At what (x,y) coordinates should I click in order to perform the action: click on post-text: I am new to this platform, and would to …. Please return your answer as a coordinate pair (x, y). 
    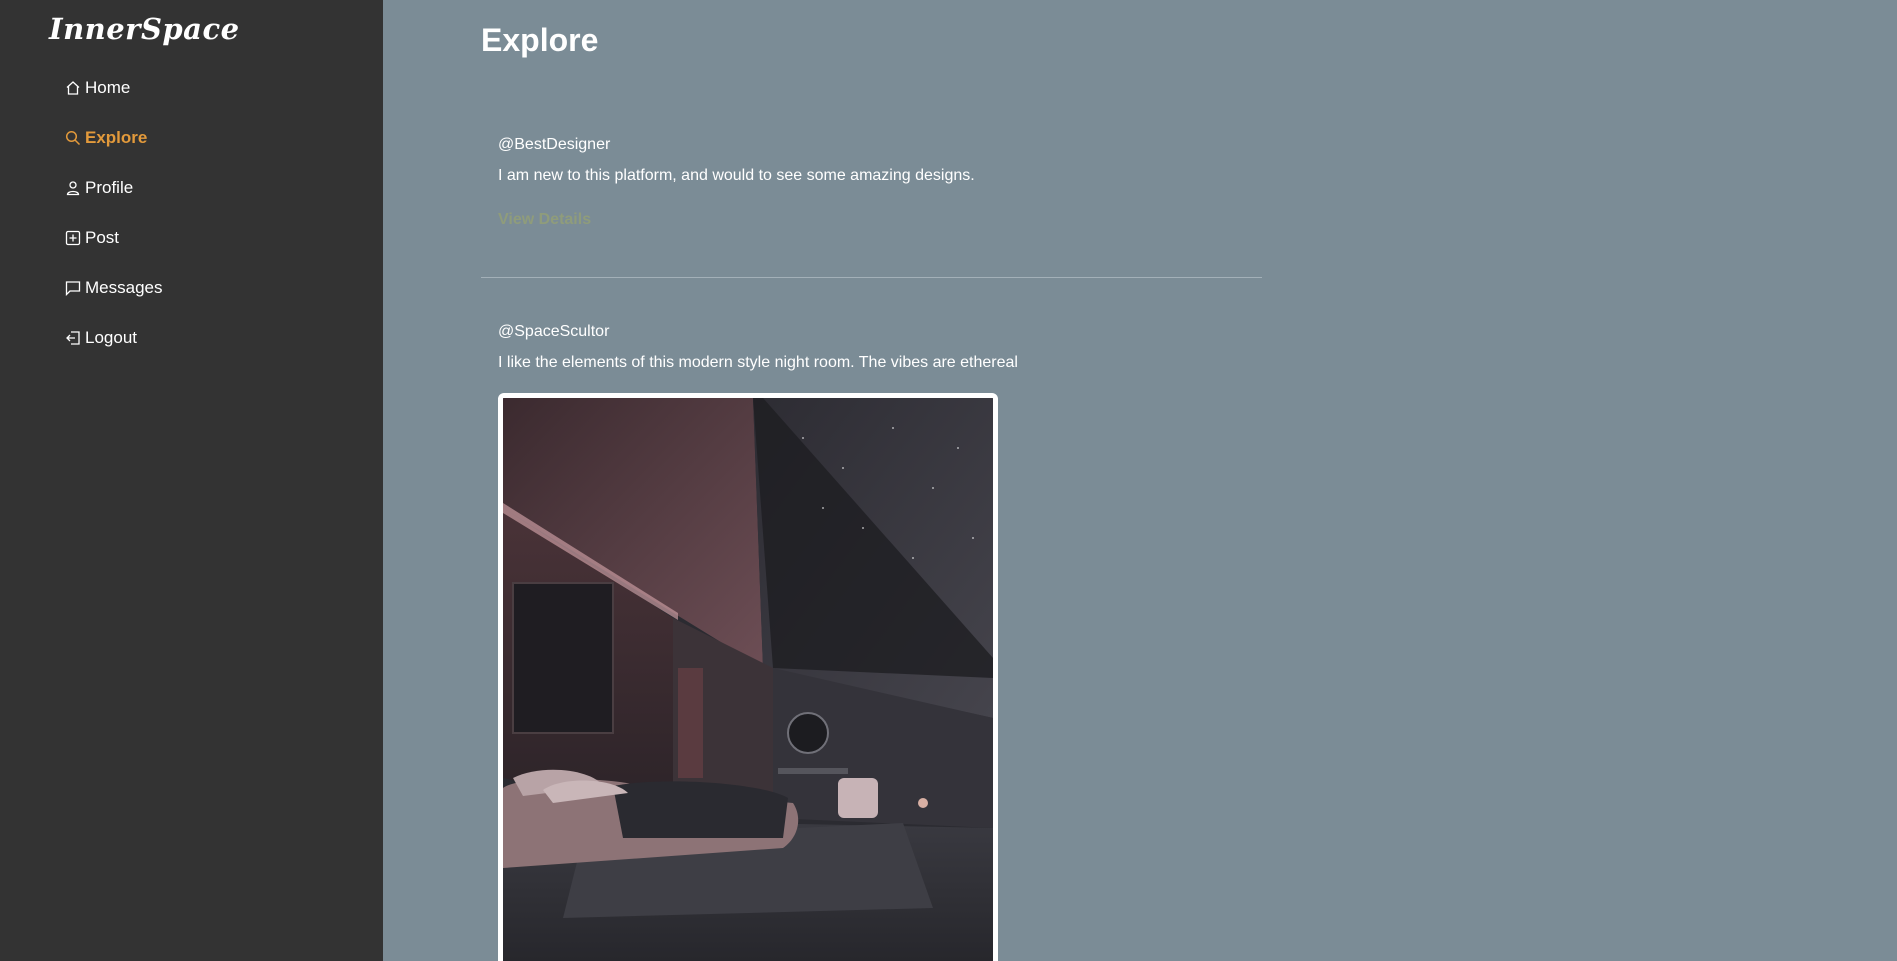
    Looking at the image, I should click on (736, 175).